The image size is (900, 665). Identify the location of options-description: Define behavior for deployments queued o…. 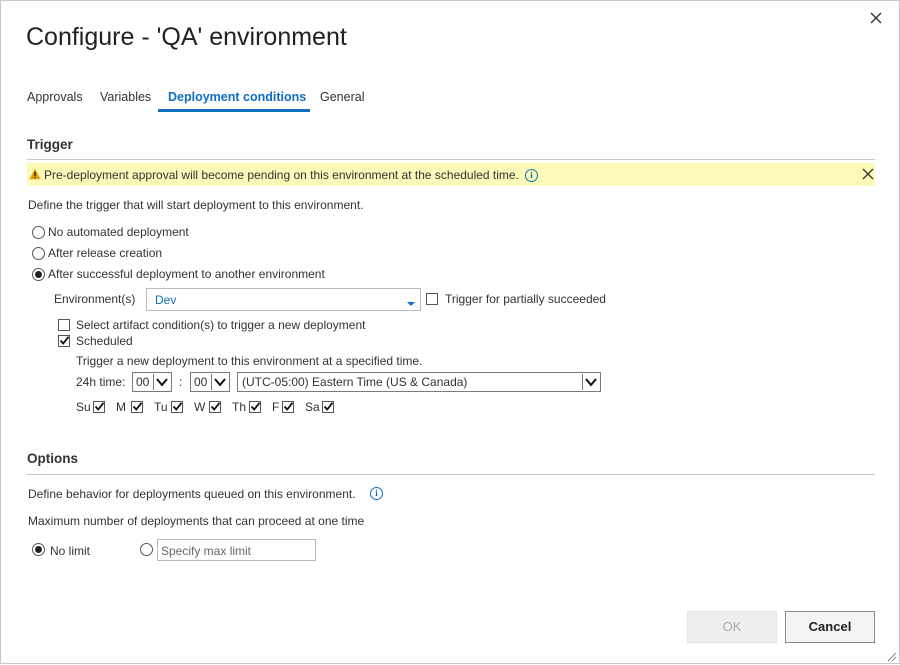
(192, 494).